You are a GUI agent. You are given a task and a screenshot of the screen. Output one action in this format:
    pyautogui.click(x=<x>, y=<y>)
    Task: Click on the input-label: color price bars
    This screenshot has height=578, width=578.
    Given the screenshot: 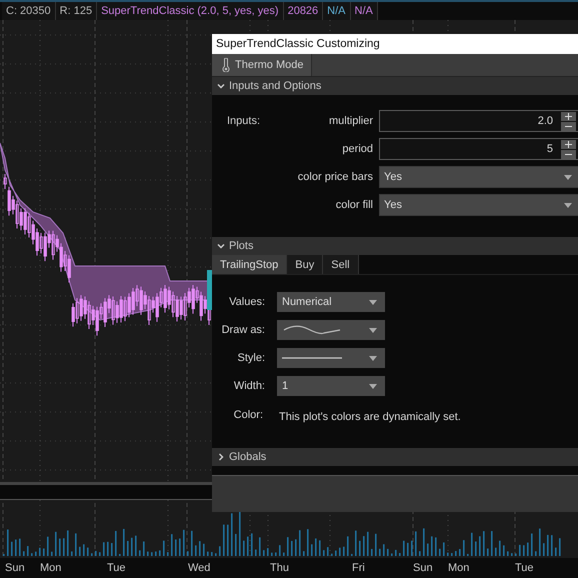 What is the action you would take?
    pyautogui.click(x=334, y=177)
    